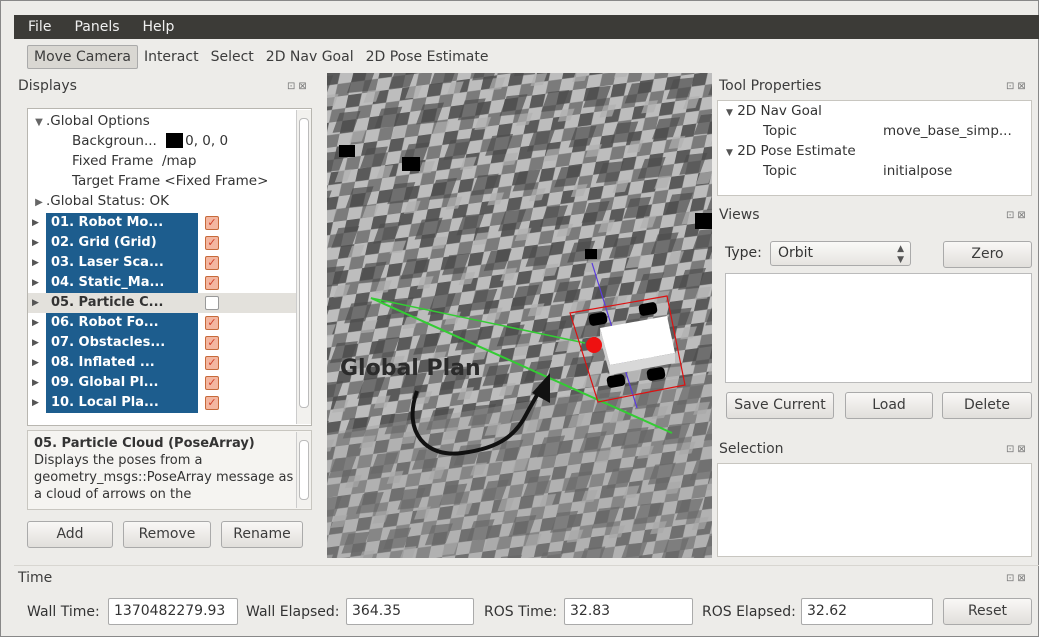 The width and height of the screenshot is (1039, 637). I want to click on menu-file: File, so click(37, 27).